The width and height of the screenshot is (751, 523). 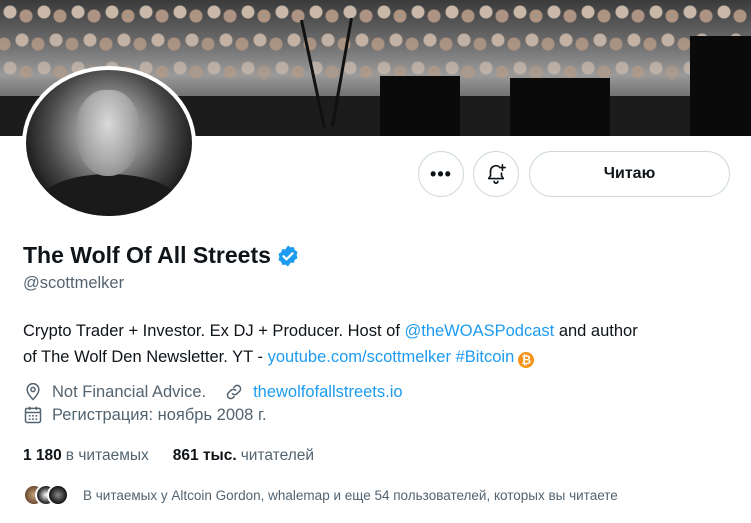 I want to click on following-count-link: 1 180 в читаемых, so click(x=86, y=456).